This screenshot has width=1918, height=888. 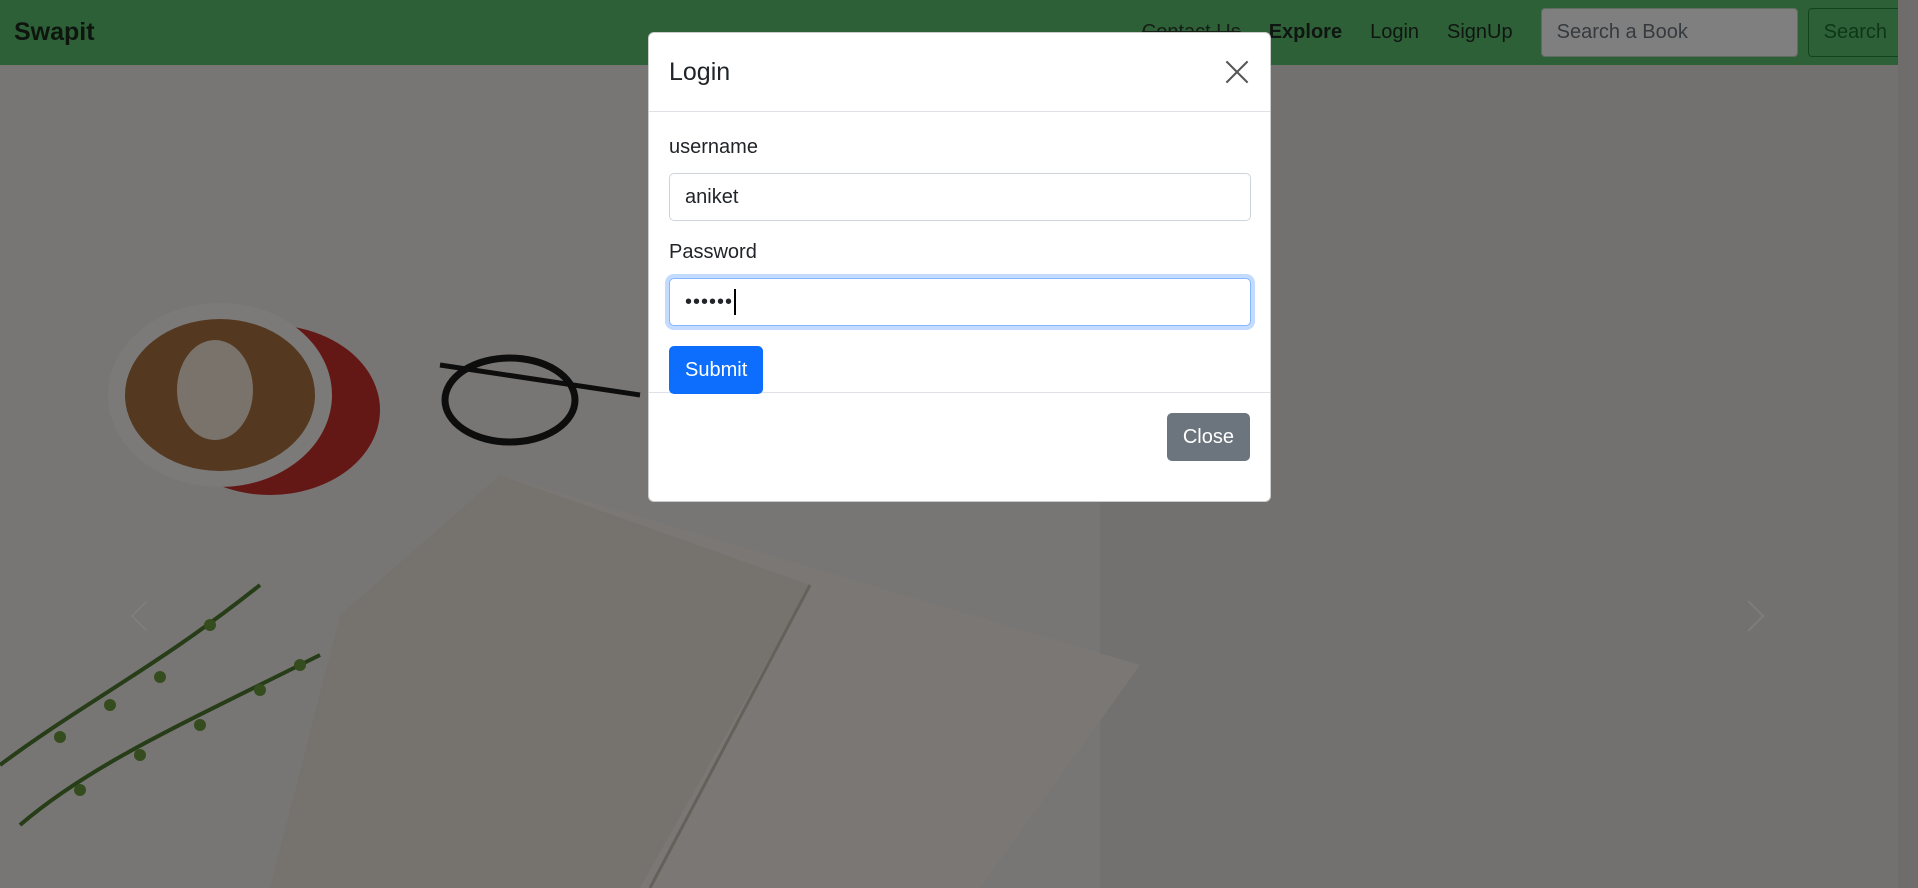 I want to click on username-group: username aniket, so click(x=960, y=178).